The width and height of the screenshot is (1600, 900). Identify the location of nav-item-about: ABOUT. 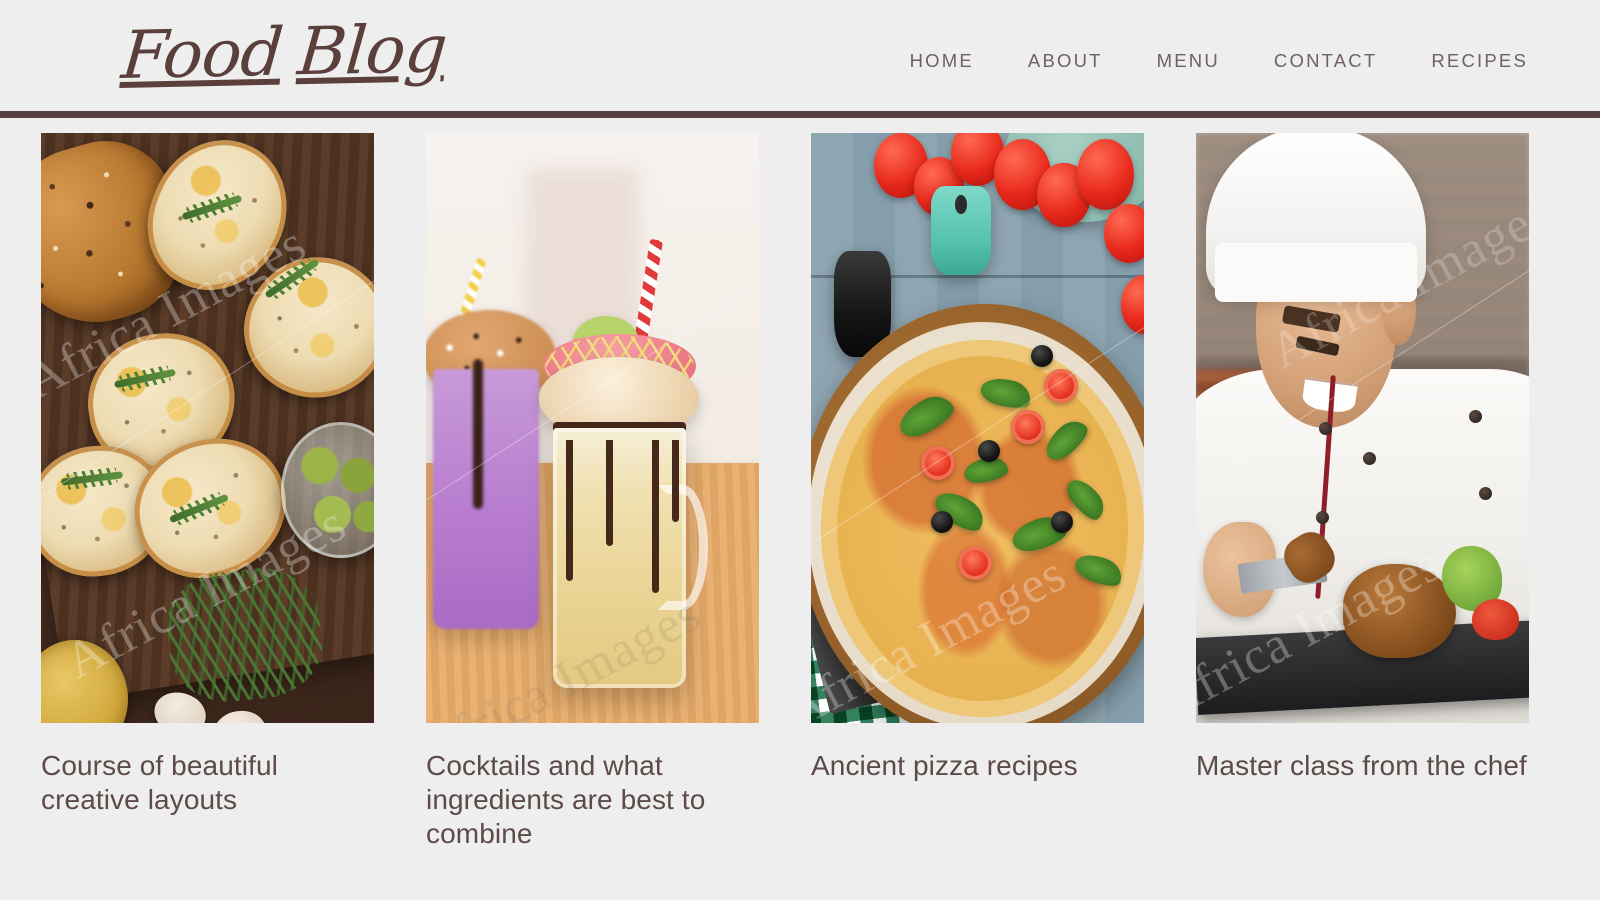
(1065, 61).